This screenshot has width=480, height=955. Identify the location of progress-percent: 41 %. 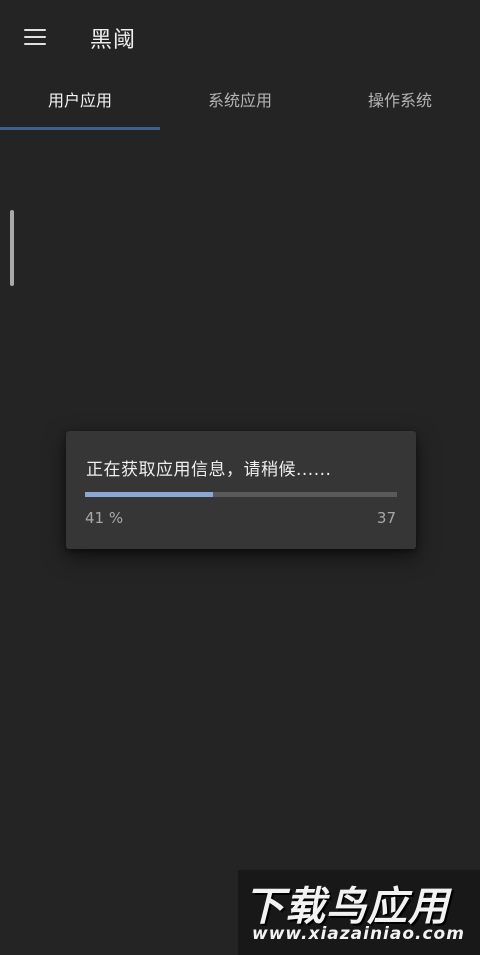
(104, 518).